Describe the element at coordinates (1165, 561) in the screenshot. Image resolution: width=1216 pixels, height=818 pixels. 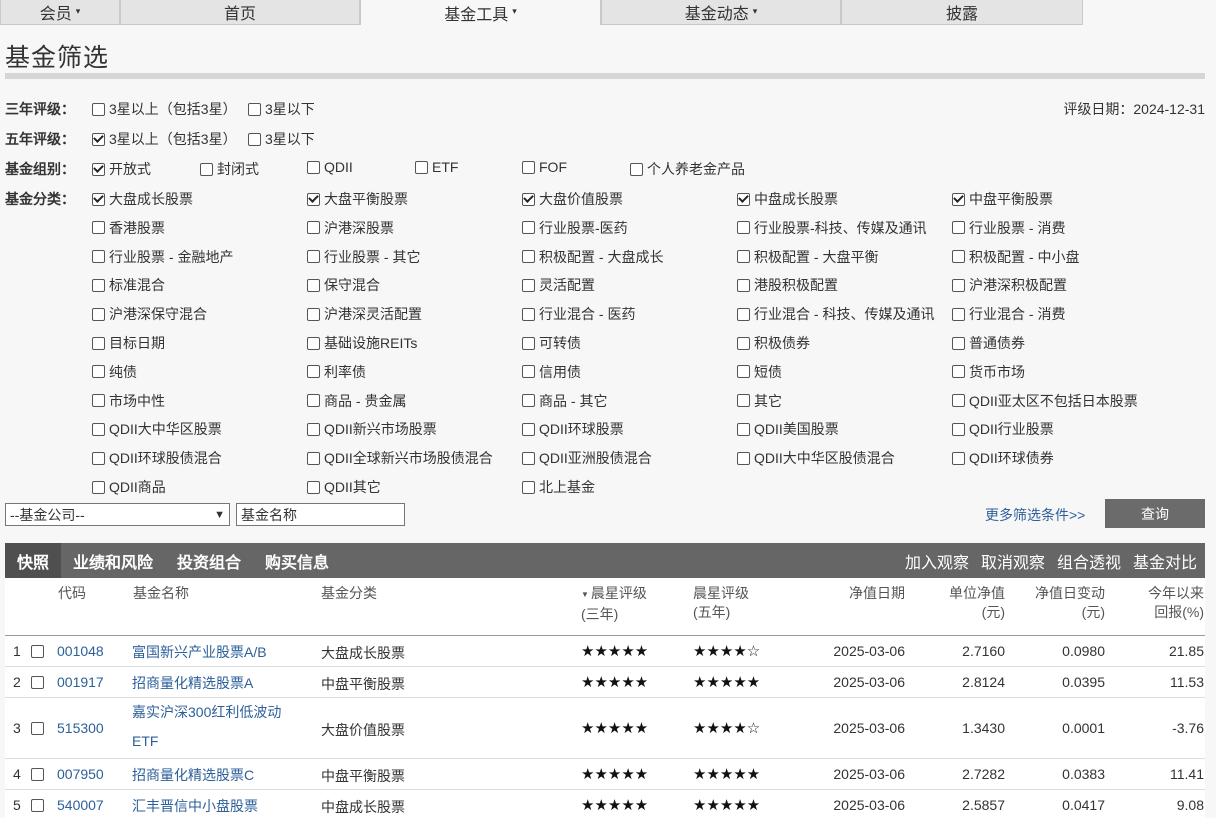
I see `fund-compare-button: 基金对比` at that location.